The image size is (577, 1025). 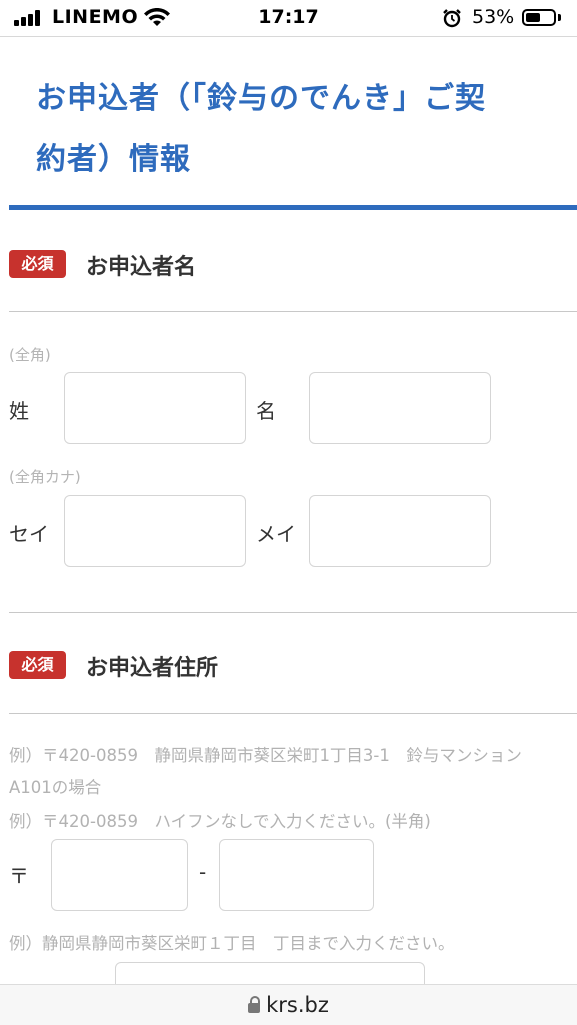 I want to click on url-display: krs.bz, so click(x=288, y=1005).